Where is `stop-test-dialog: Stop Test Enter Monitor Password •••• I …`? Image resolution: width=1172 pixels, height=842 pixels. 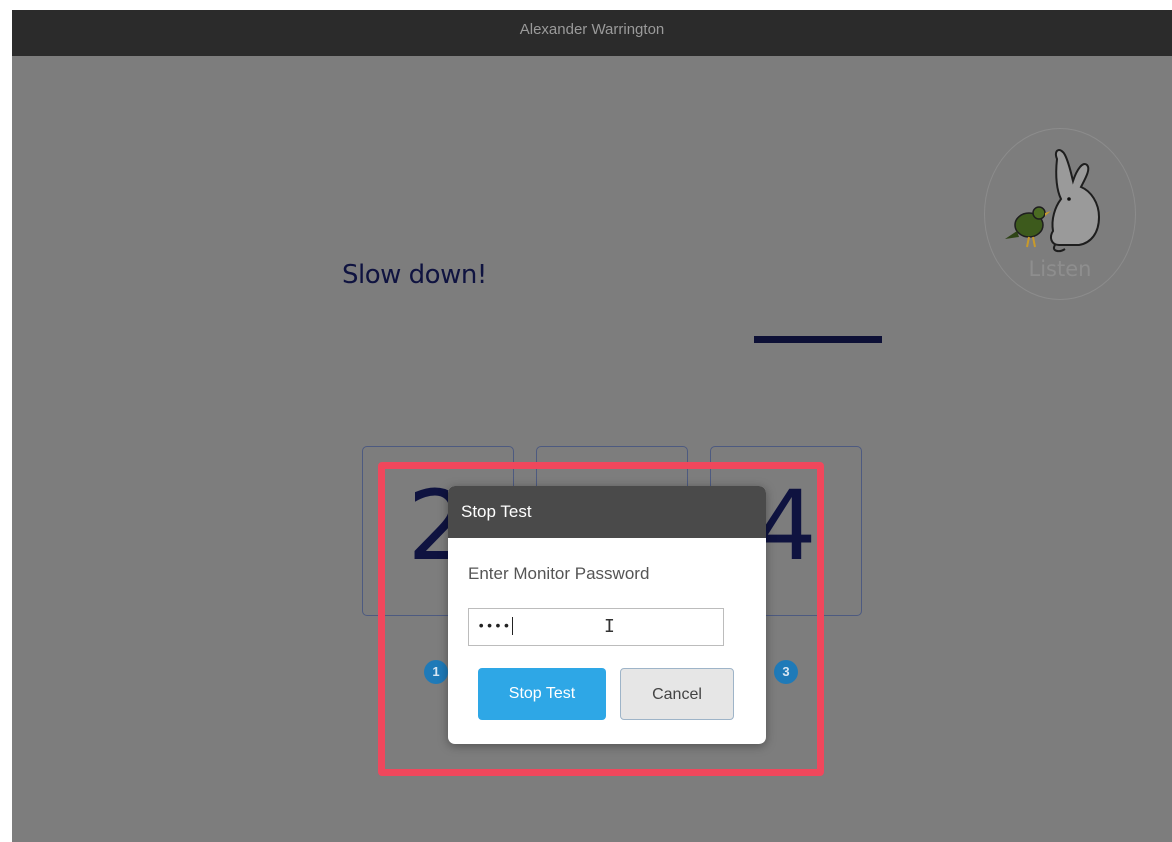
stop-test-dialog: Stop Test Enter Monitor Password •••• I … is located at coordinates (607, 615).